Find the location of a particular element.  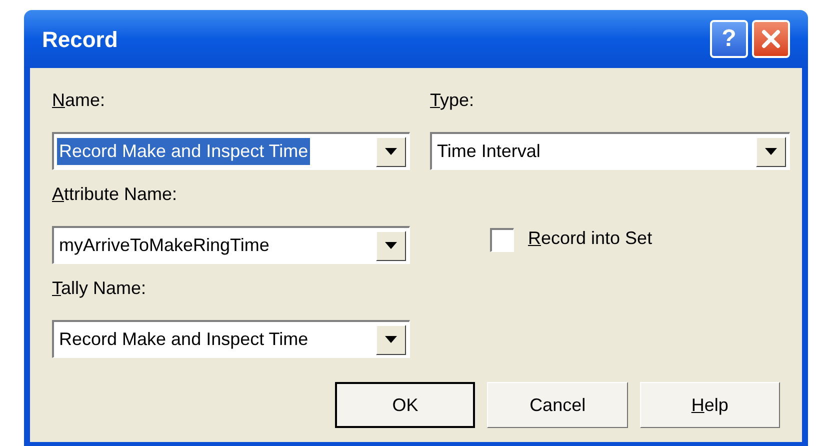

window-title: Record is located at coordinates (80, 40).